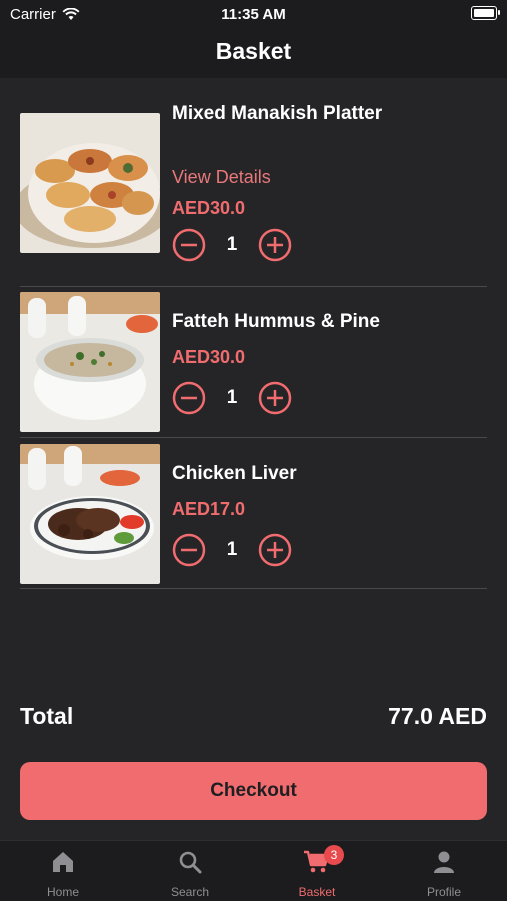  Describe the element at coordinates (334, 855) in the screenshot. I see `cart-badge: 3` at that location.